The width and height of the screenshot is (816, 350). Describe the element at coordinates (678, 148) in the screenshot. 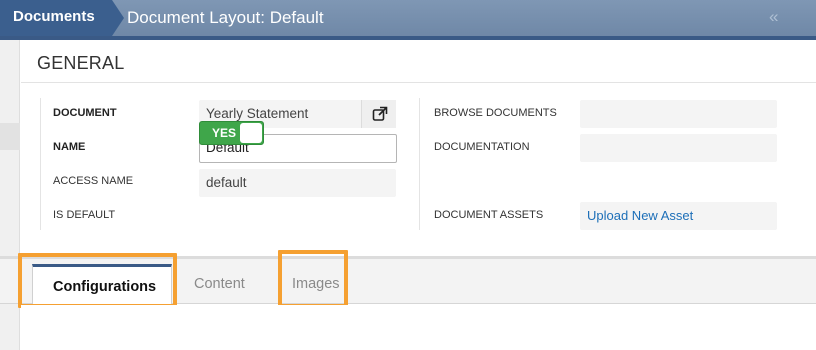

I see `documentation-field` at that location.